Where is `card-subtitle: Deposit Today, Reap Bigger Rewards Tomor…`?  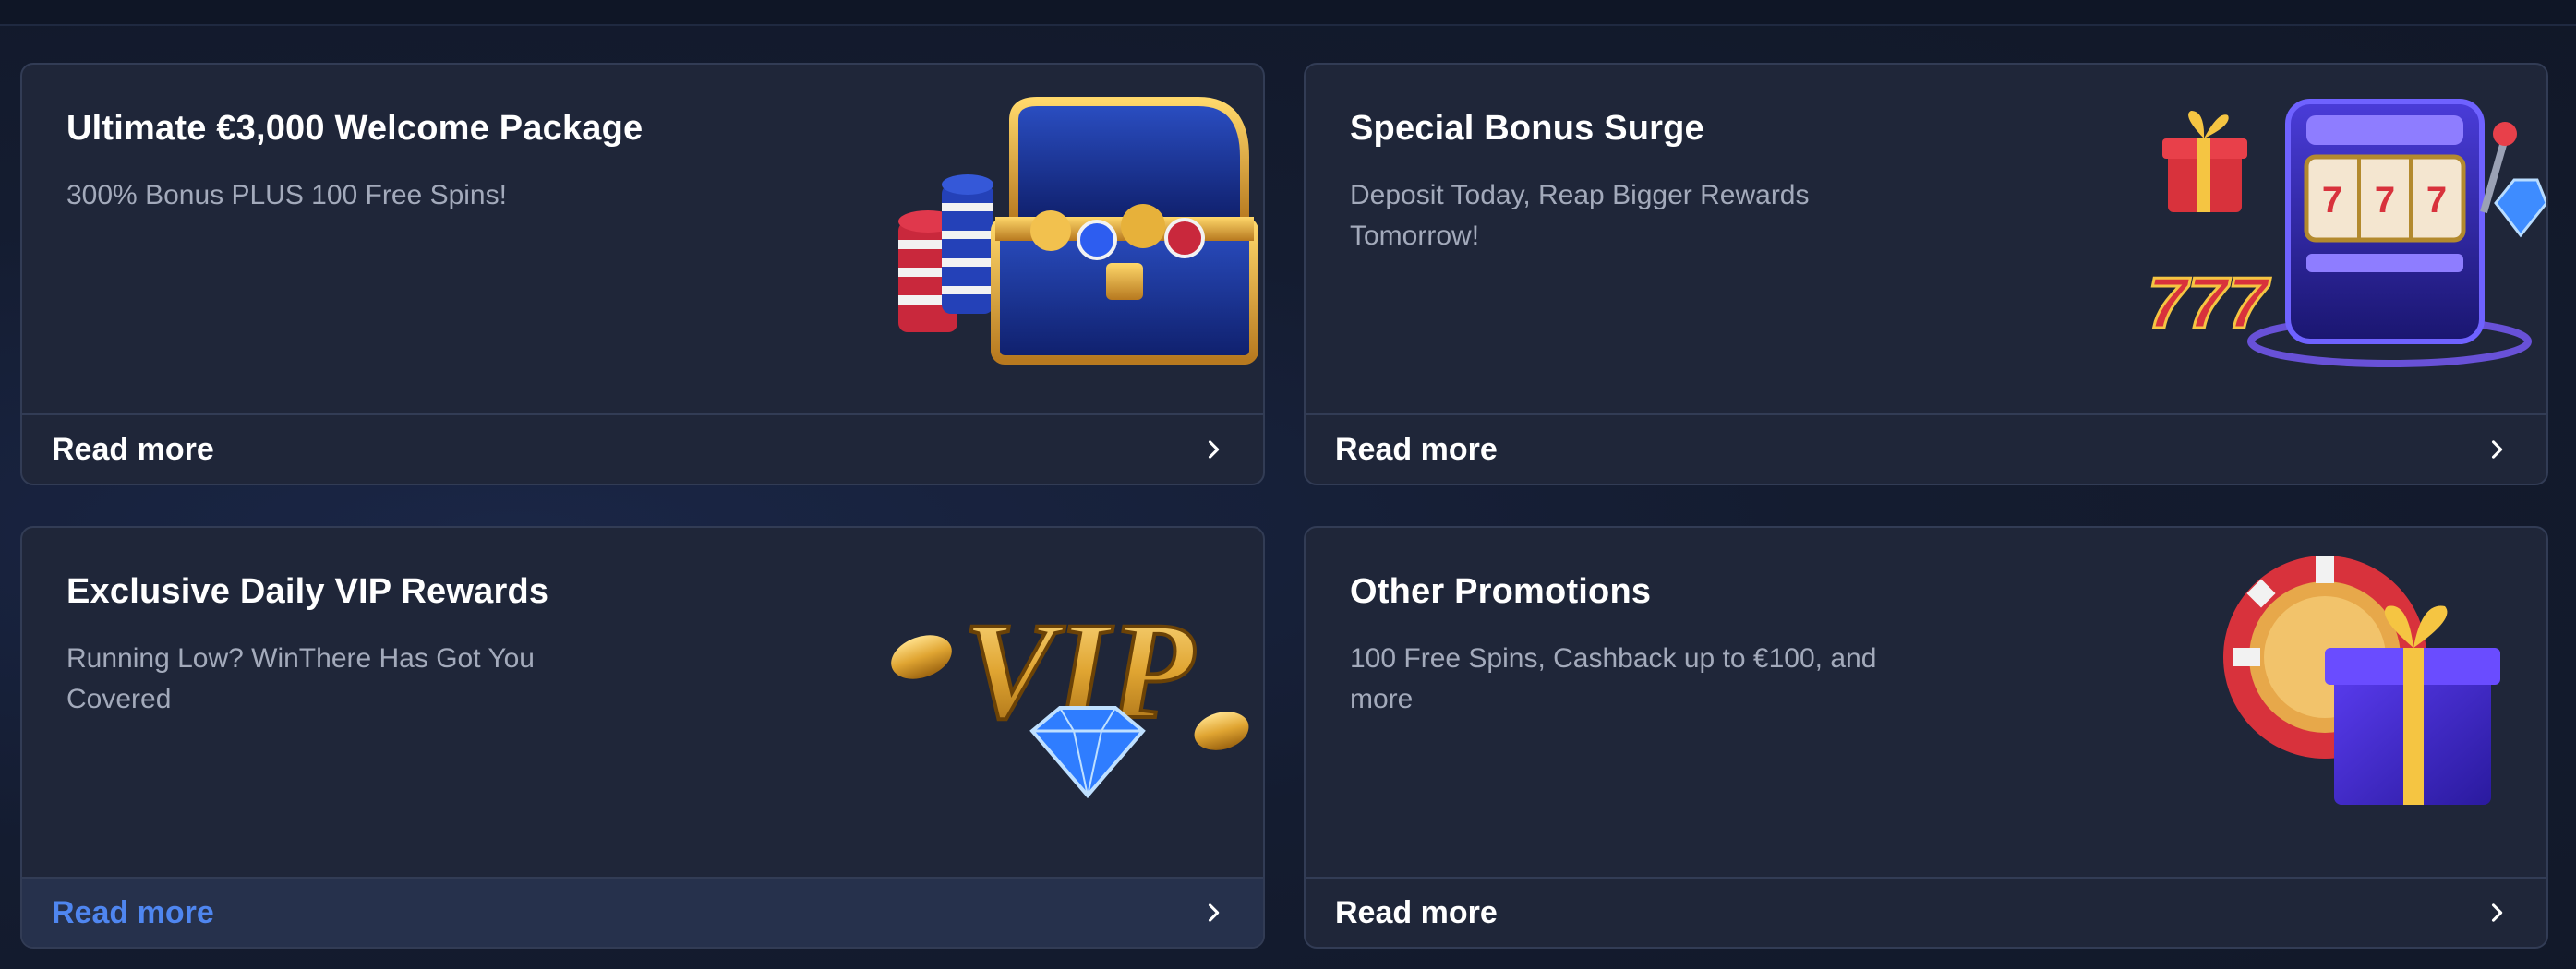 card-subtitle: Deposit Today, Reap Bigger Rewards Tomor… is located at coordinates (1580, 215).